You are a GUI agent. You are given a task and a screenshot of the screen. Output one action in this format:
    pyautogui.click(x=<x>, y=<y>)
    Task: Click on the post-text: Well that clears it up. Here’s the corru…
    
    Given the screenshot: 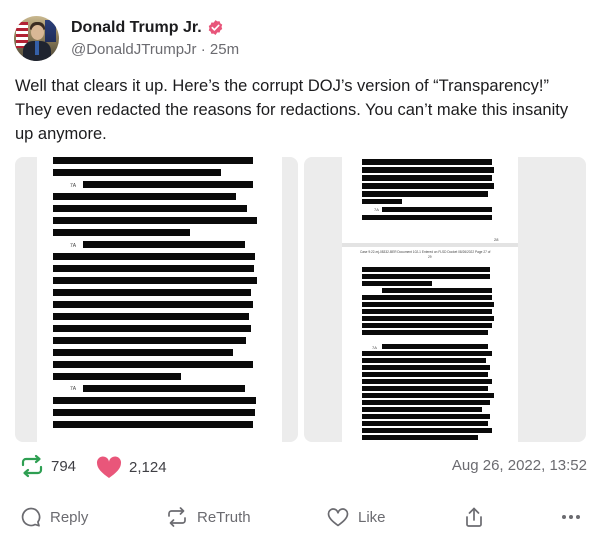 What is the action you would take?
    pyautogui.click(x=292, y=110)
    